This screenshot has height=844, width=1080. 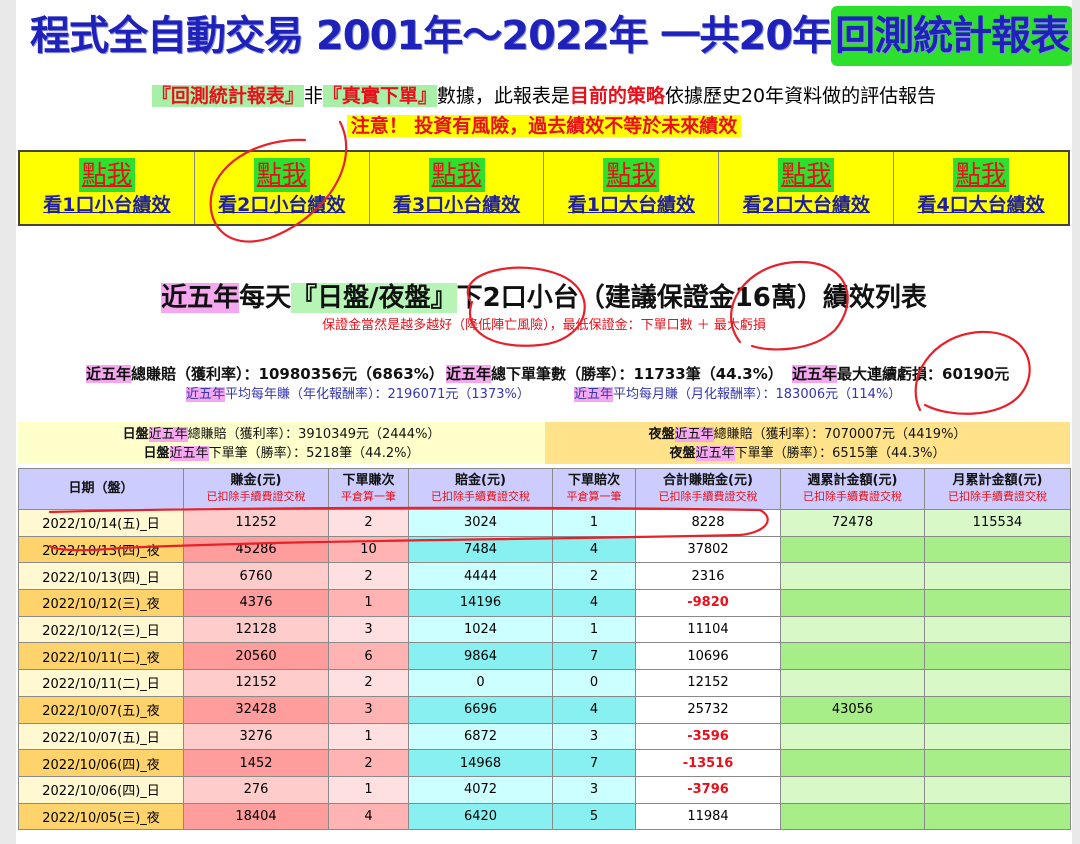 I want to click on link-label: 看3口小台績效, so click(x=457, y=205).